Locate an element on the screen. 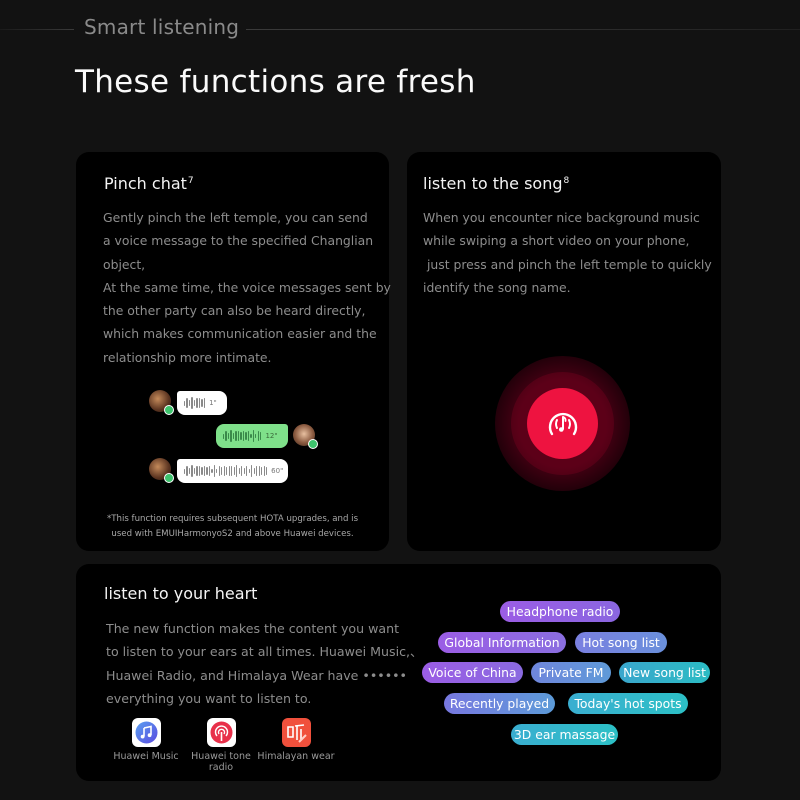  message-duration: 1" is located at coordinates (213, 403).